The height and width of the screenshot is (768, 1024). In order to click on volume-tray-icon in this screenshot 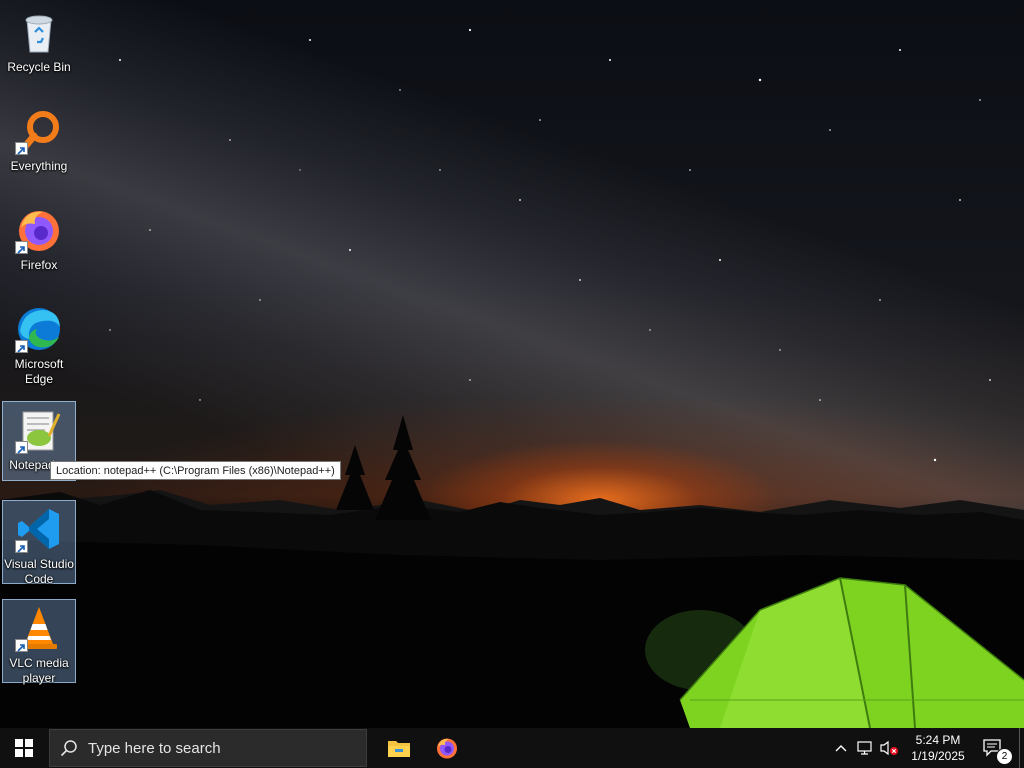, I will do `click(889, 748)`.